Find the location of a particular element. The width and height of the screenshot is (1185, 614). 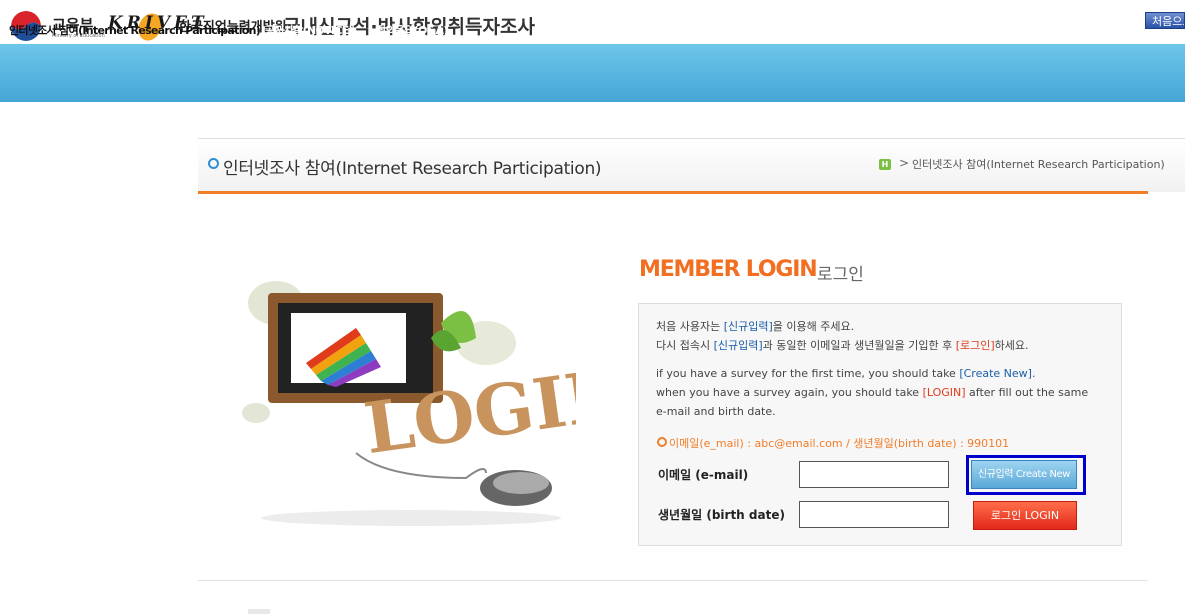

email-field is located at coordinates (874, 474).